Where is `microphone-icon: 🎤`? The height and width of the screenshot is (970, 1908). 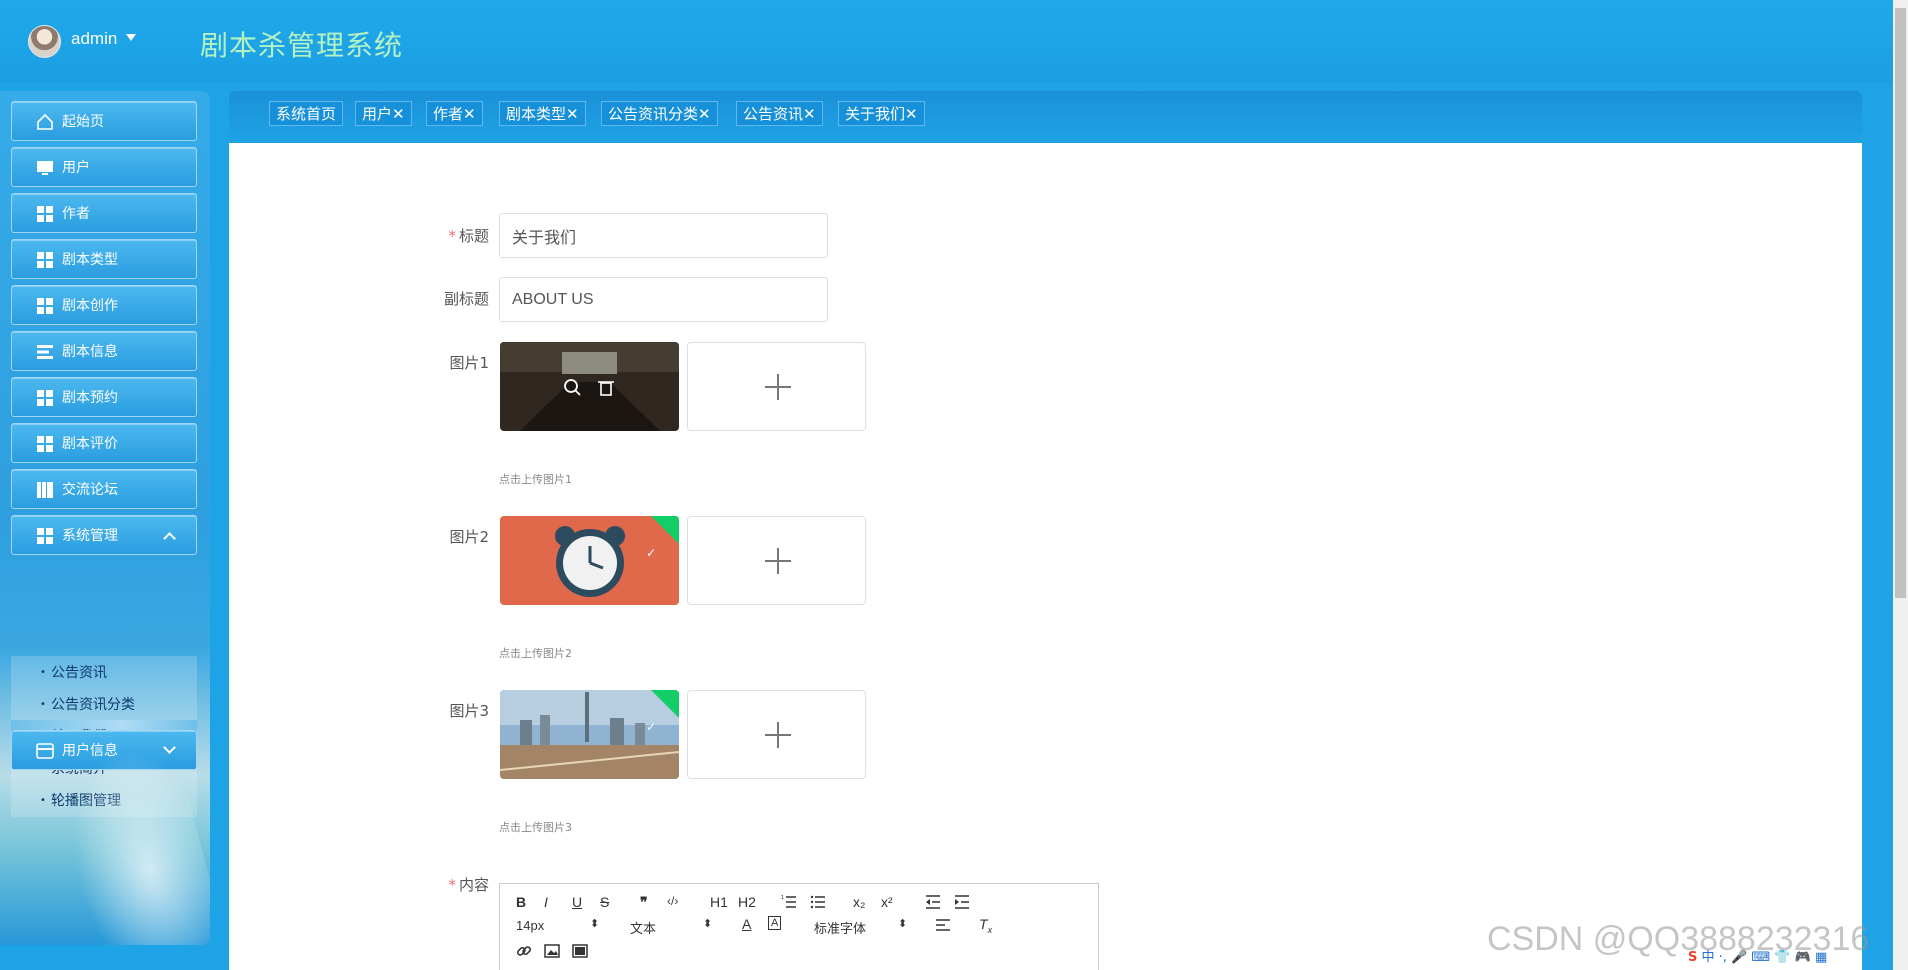 microphone-icon: 🎤 is located at coordinates (1739, 957).